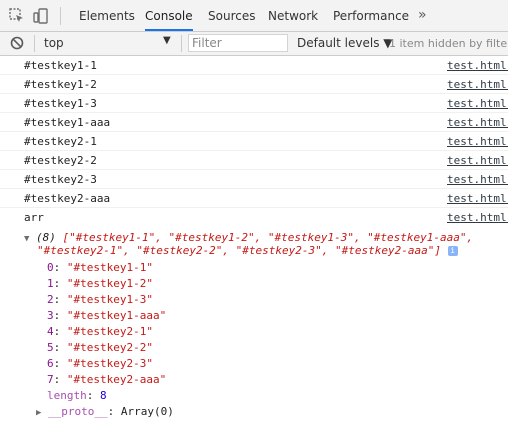 The height and width of the screenshot is (424, 508). Describe the element at coordinates (60, 65) in the screenshot. I see `message-text: #testkey1-1` at that location.